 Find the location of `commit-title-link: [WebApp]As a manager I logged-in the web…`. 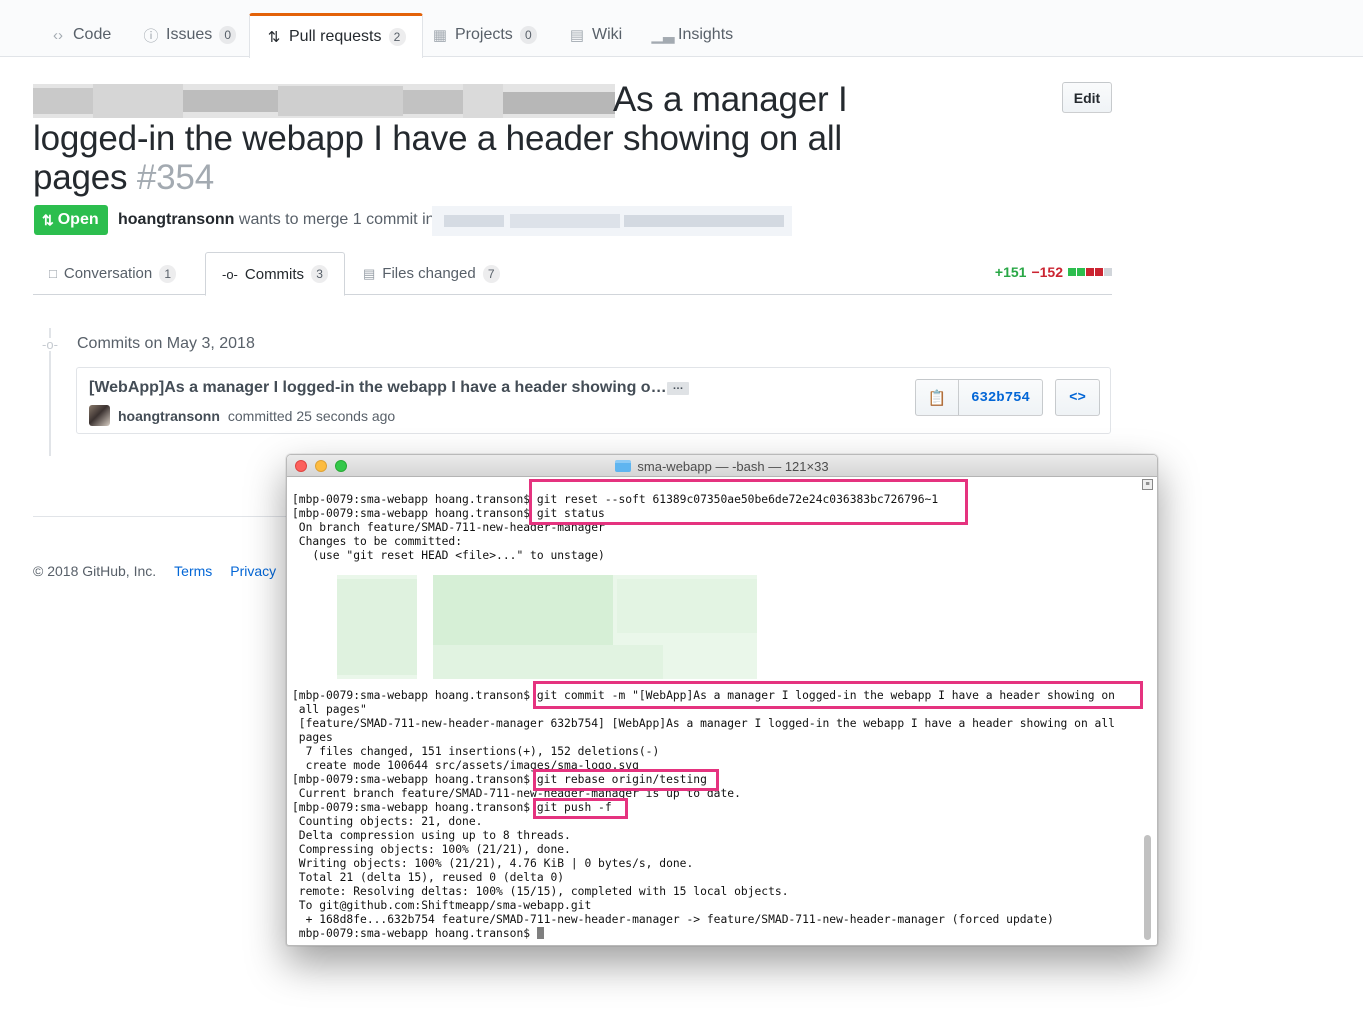

commit-title-link: [WebApp]As a manager I logged-in the web… is located at coordinates (378, 388).